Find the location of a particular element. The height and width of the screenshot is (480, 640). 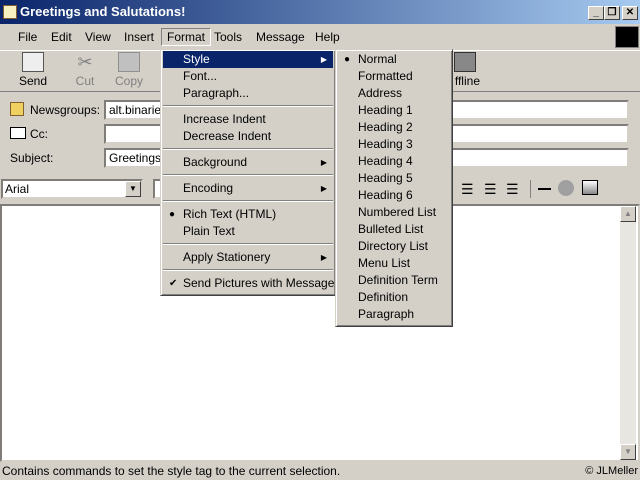

vertical-scrollbar: ▲ ▼ is located at coordinates (628, 333).